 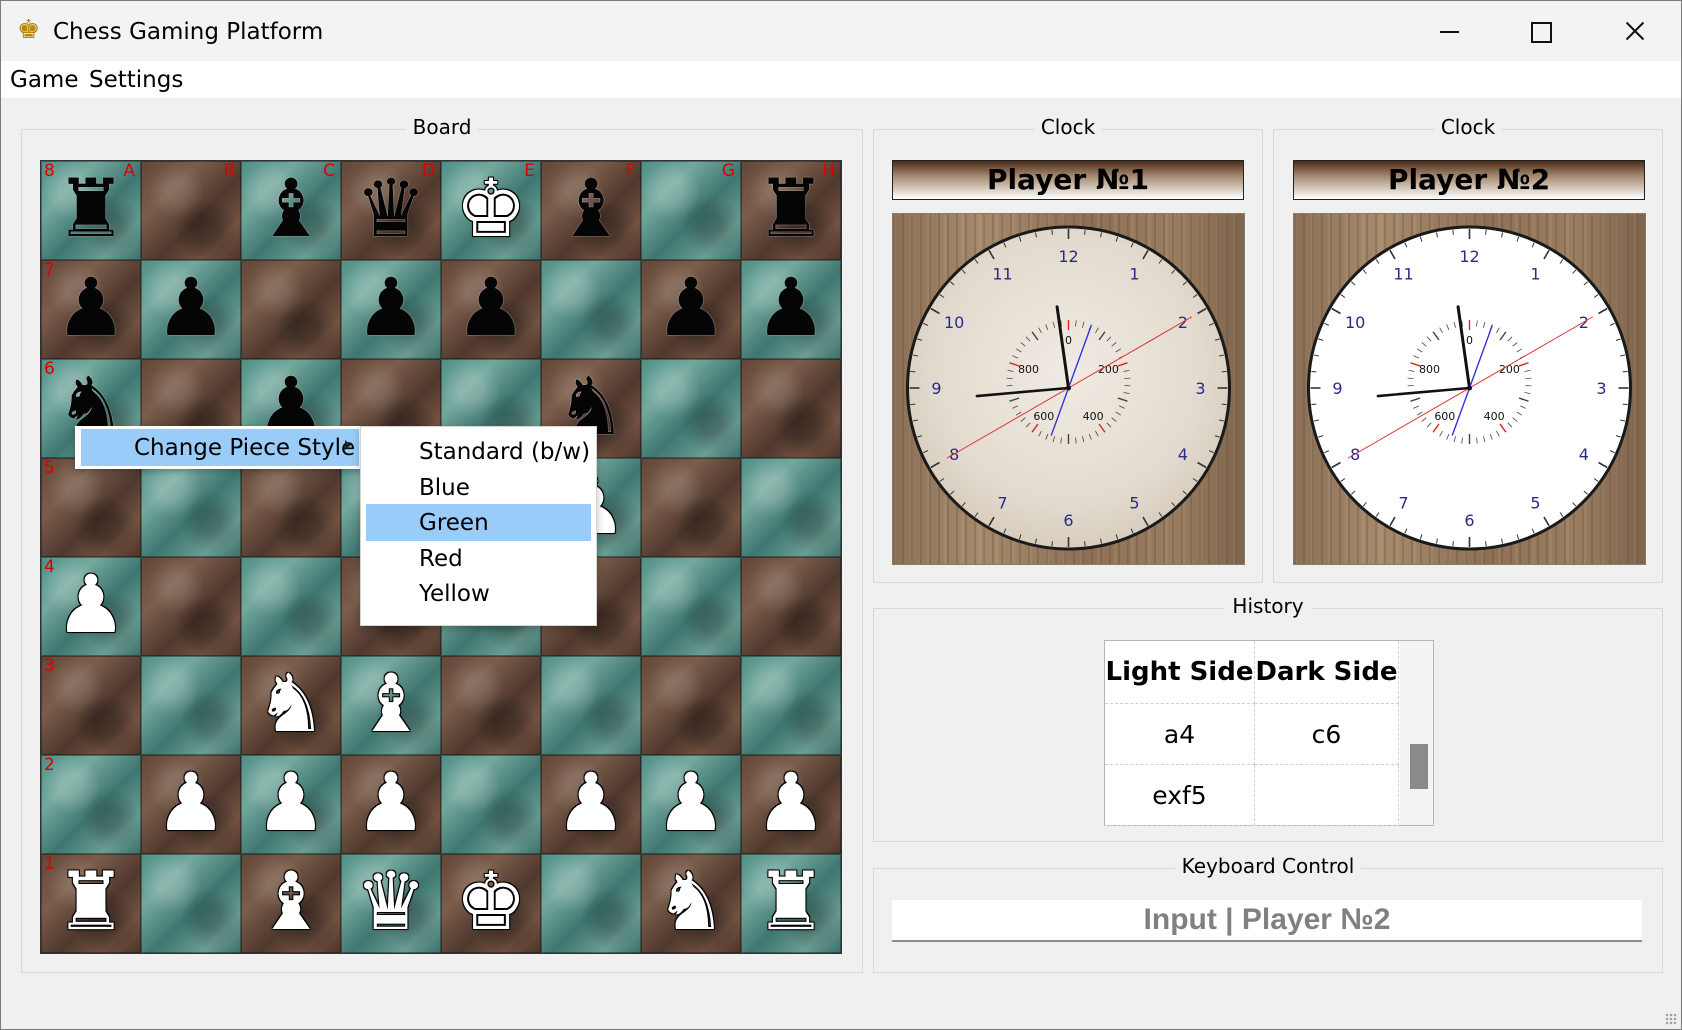 I want to click on scrollbar-thumb, so click(x=1419, y=766).